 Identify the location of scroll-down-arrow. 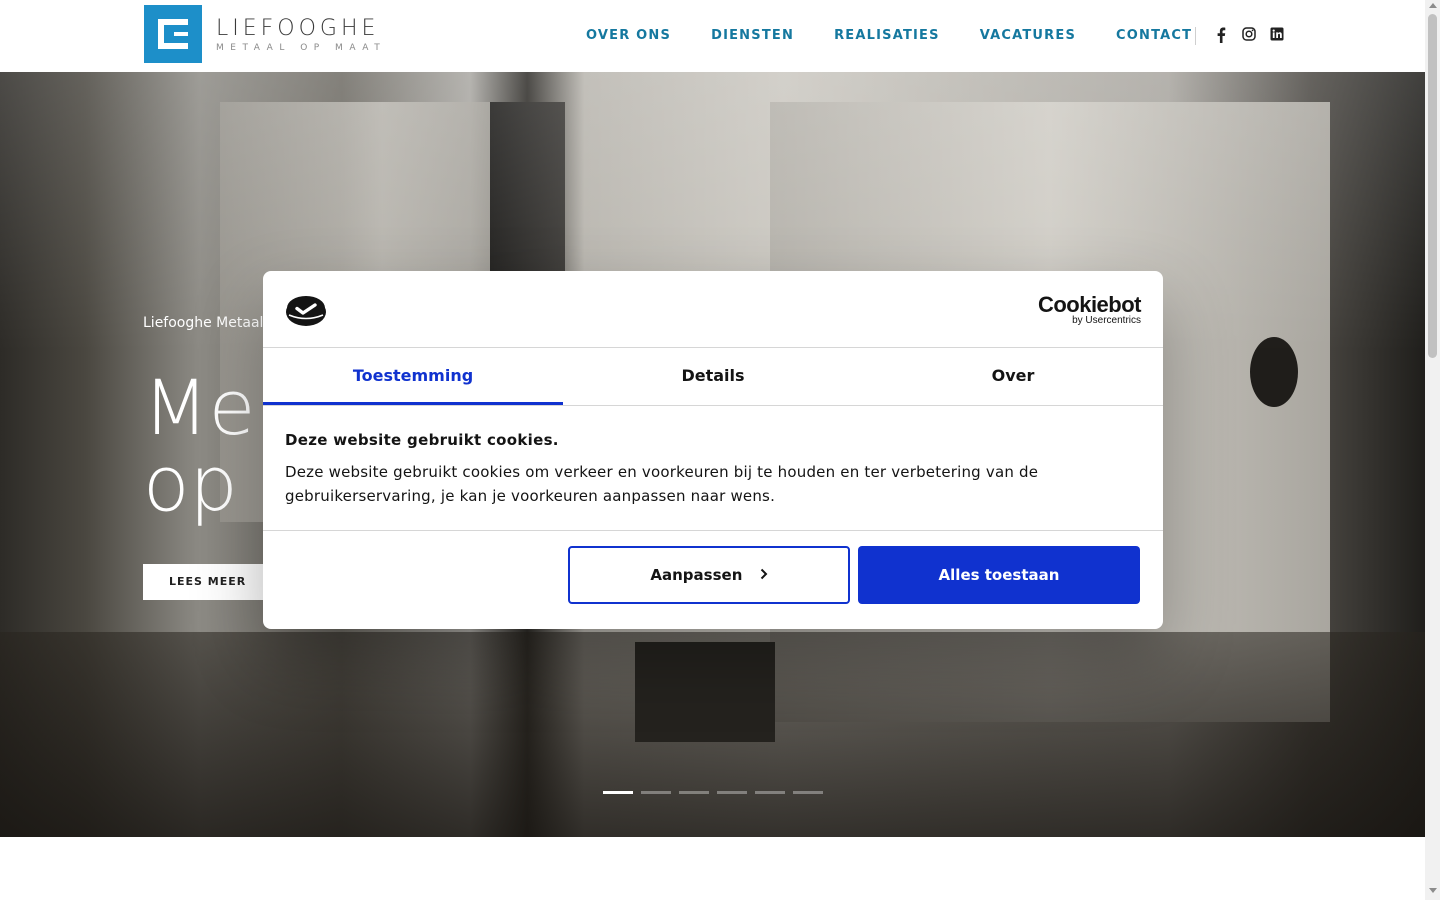
(1433, 890).